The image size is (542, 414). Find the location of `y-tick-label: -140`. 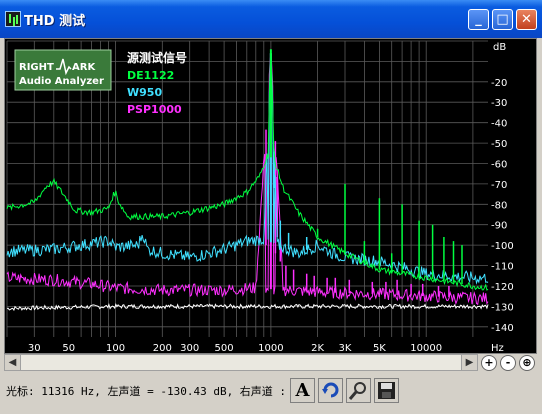

y-tick-label: -140 is located at coordinates (502, 328).